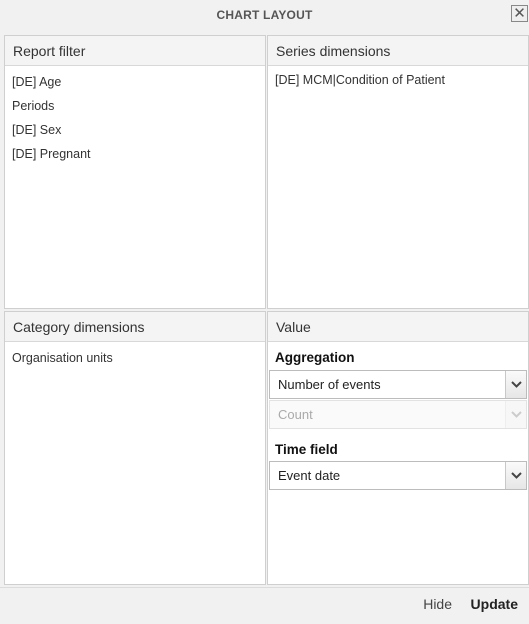  Describe the element at coordinates (135, 327) in the screenshot. I see `category-dimensions-header: Category dimensions` at that location.